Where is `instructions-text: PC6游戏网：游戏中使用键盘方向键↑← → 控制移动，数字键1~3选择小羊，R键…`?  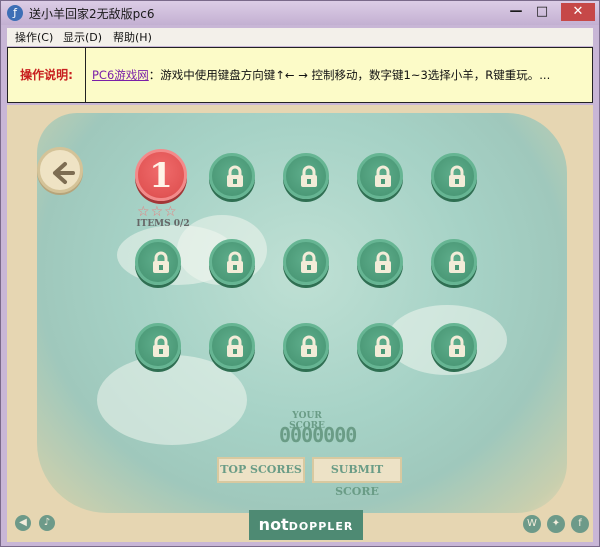 instructions-text: PC6游戏网：游戏中使用键盘方向键↑← → 控制移动，数字键1~3选择小羊，R键… is located at coordinates (339, 75).